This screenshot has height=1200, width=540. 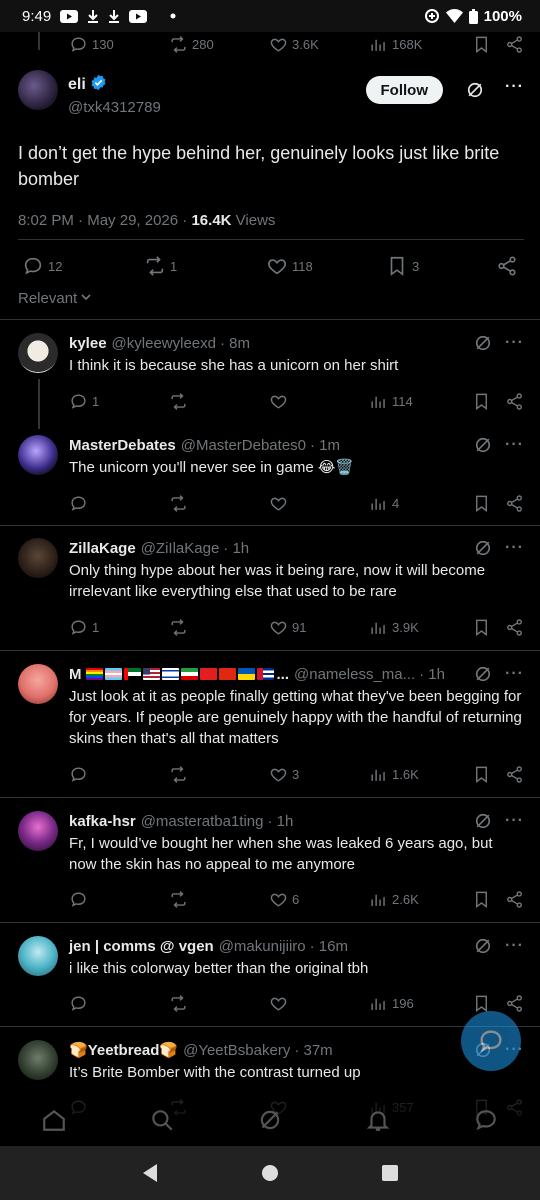 I want to click on divider, so click(x=270, y=797).